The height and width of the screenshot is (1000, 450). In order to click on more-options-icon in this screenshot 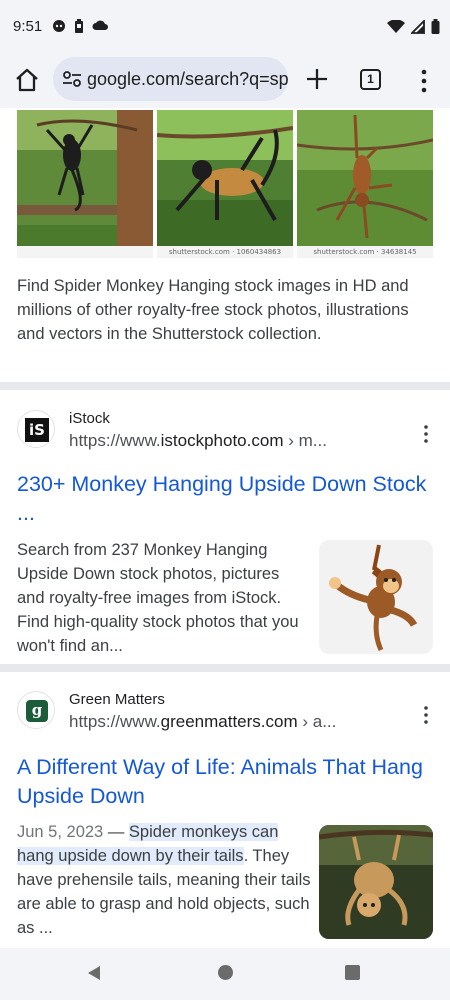, I will do `click(424, 81)`.